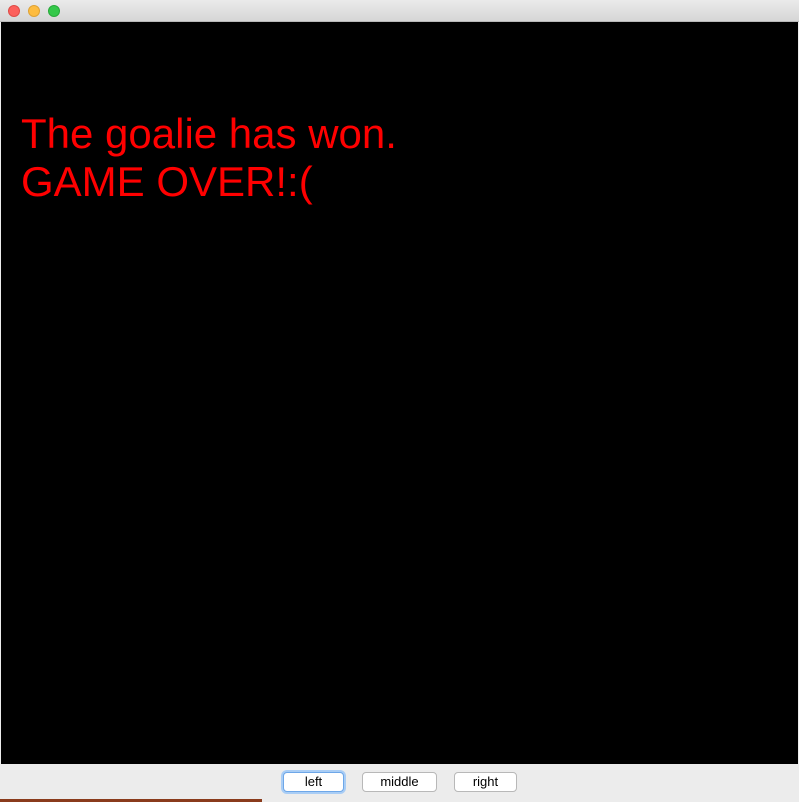  I want to click on shoot-left-button: left, so click(313, 782).